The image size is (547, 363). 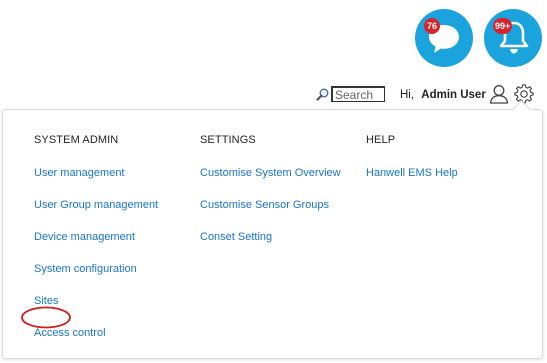 What do you see at coordinates (407, 95) in the screenshot?
I see `greeting-prefix: Hi,` at bounding box center [407, 95].